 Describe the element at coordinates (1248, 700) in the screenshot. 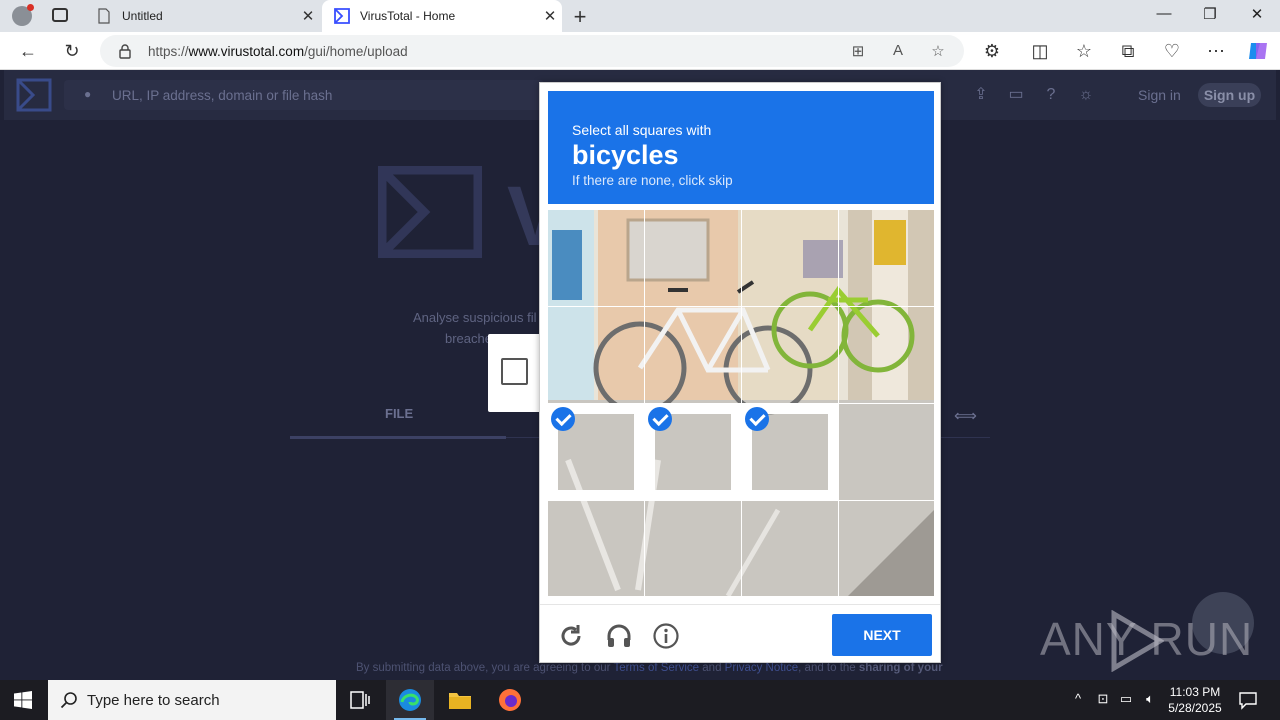

I see `notification-center-icon` at that location.